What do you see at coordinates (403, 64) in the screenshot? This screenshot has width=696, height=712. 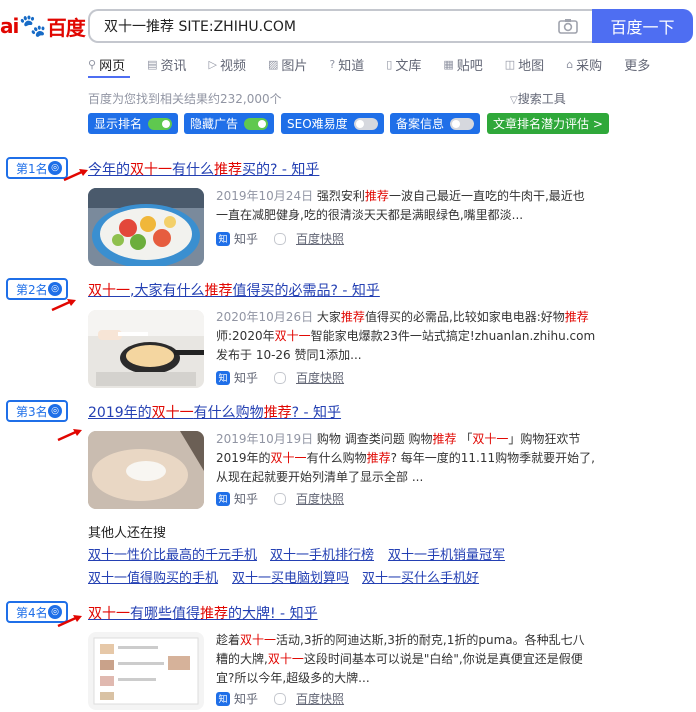 I see `tab-wenku: ▯ 文库` at bounding box center [403, 64].